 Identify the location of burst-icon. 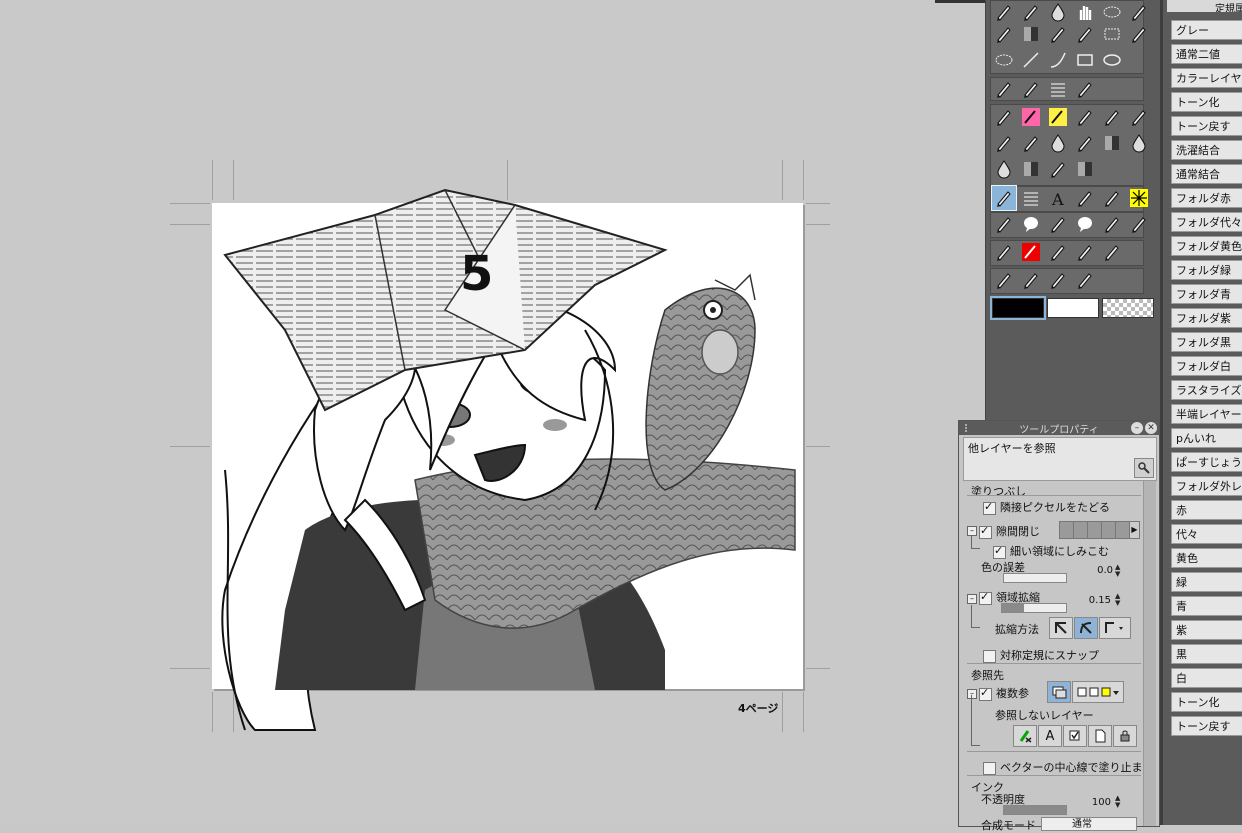
(1139, 198).